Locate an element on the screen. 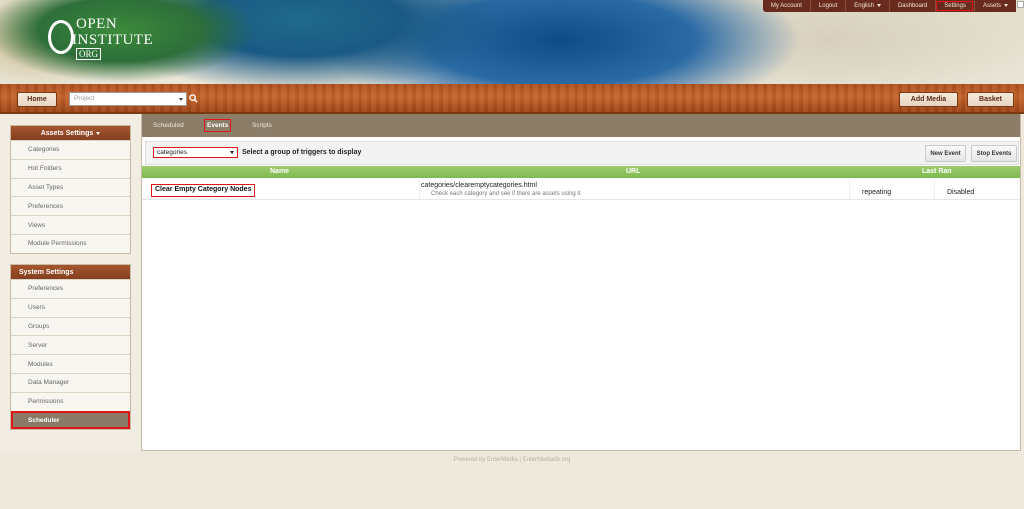  settings-link: Settings is located at coordinates (954, 6).